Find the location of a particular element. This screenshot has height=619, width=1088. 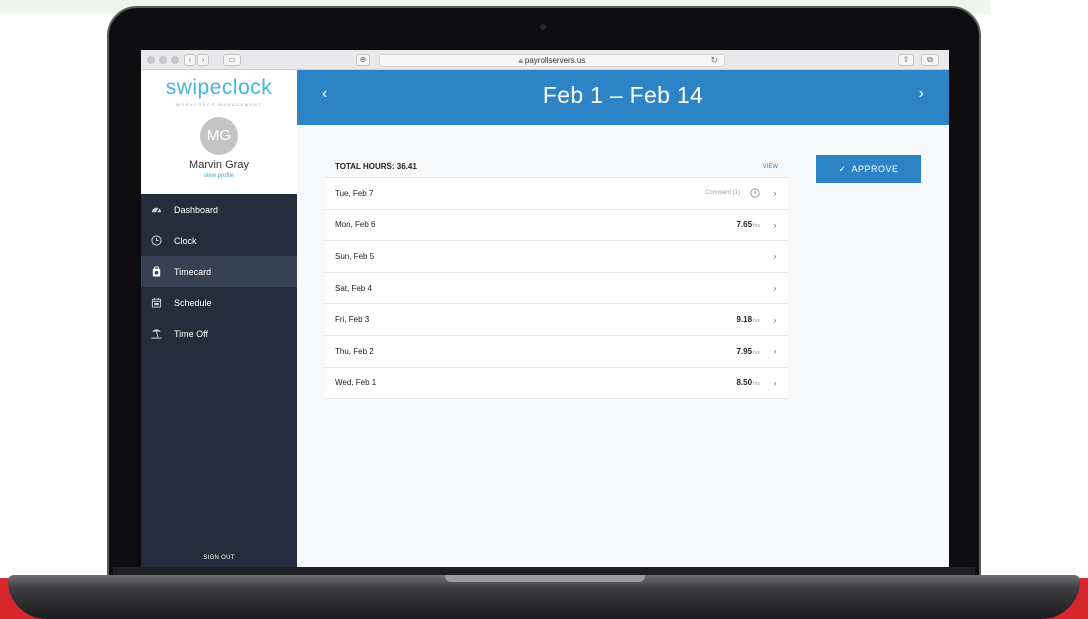

timecard-icon is located at coordinates (156, 271).